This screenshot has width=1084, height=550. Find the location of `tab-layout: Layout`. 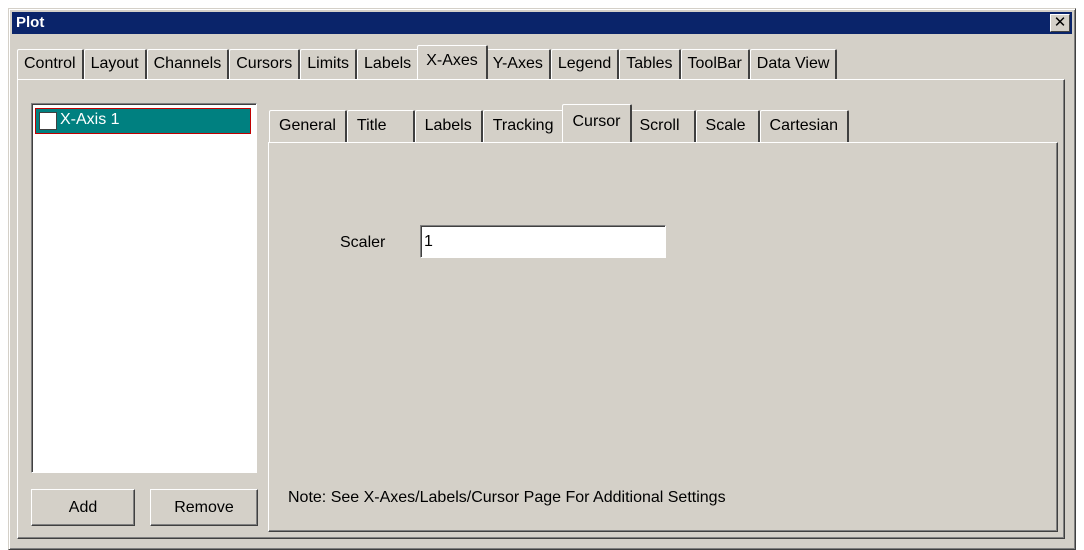

tab-layout: Layout is located at coordinates (115, 64).